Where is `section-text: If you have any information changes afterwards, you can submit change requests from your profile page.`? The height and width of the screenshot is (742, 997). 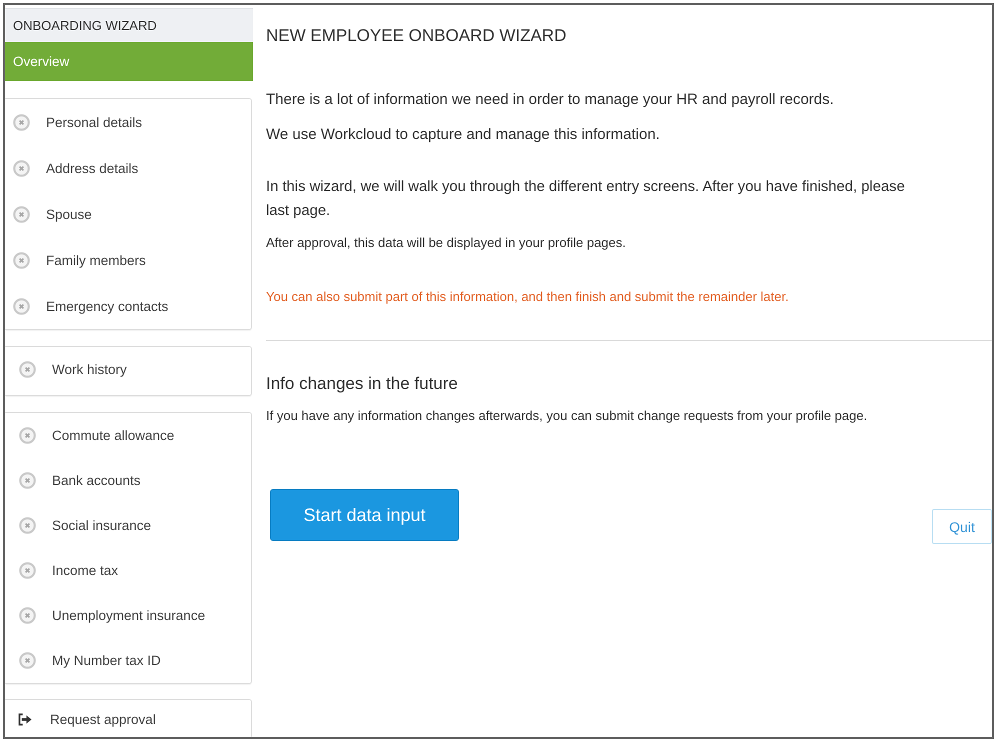
section-text: If you have any information changes afterwards, you can submit change requests from your profile page. is located at coordinates (567, 416).